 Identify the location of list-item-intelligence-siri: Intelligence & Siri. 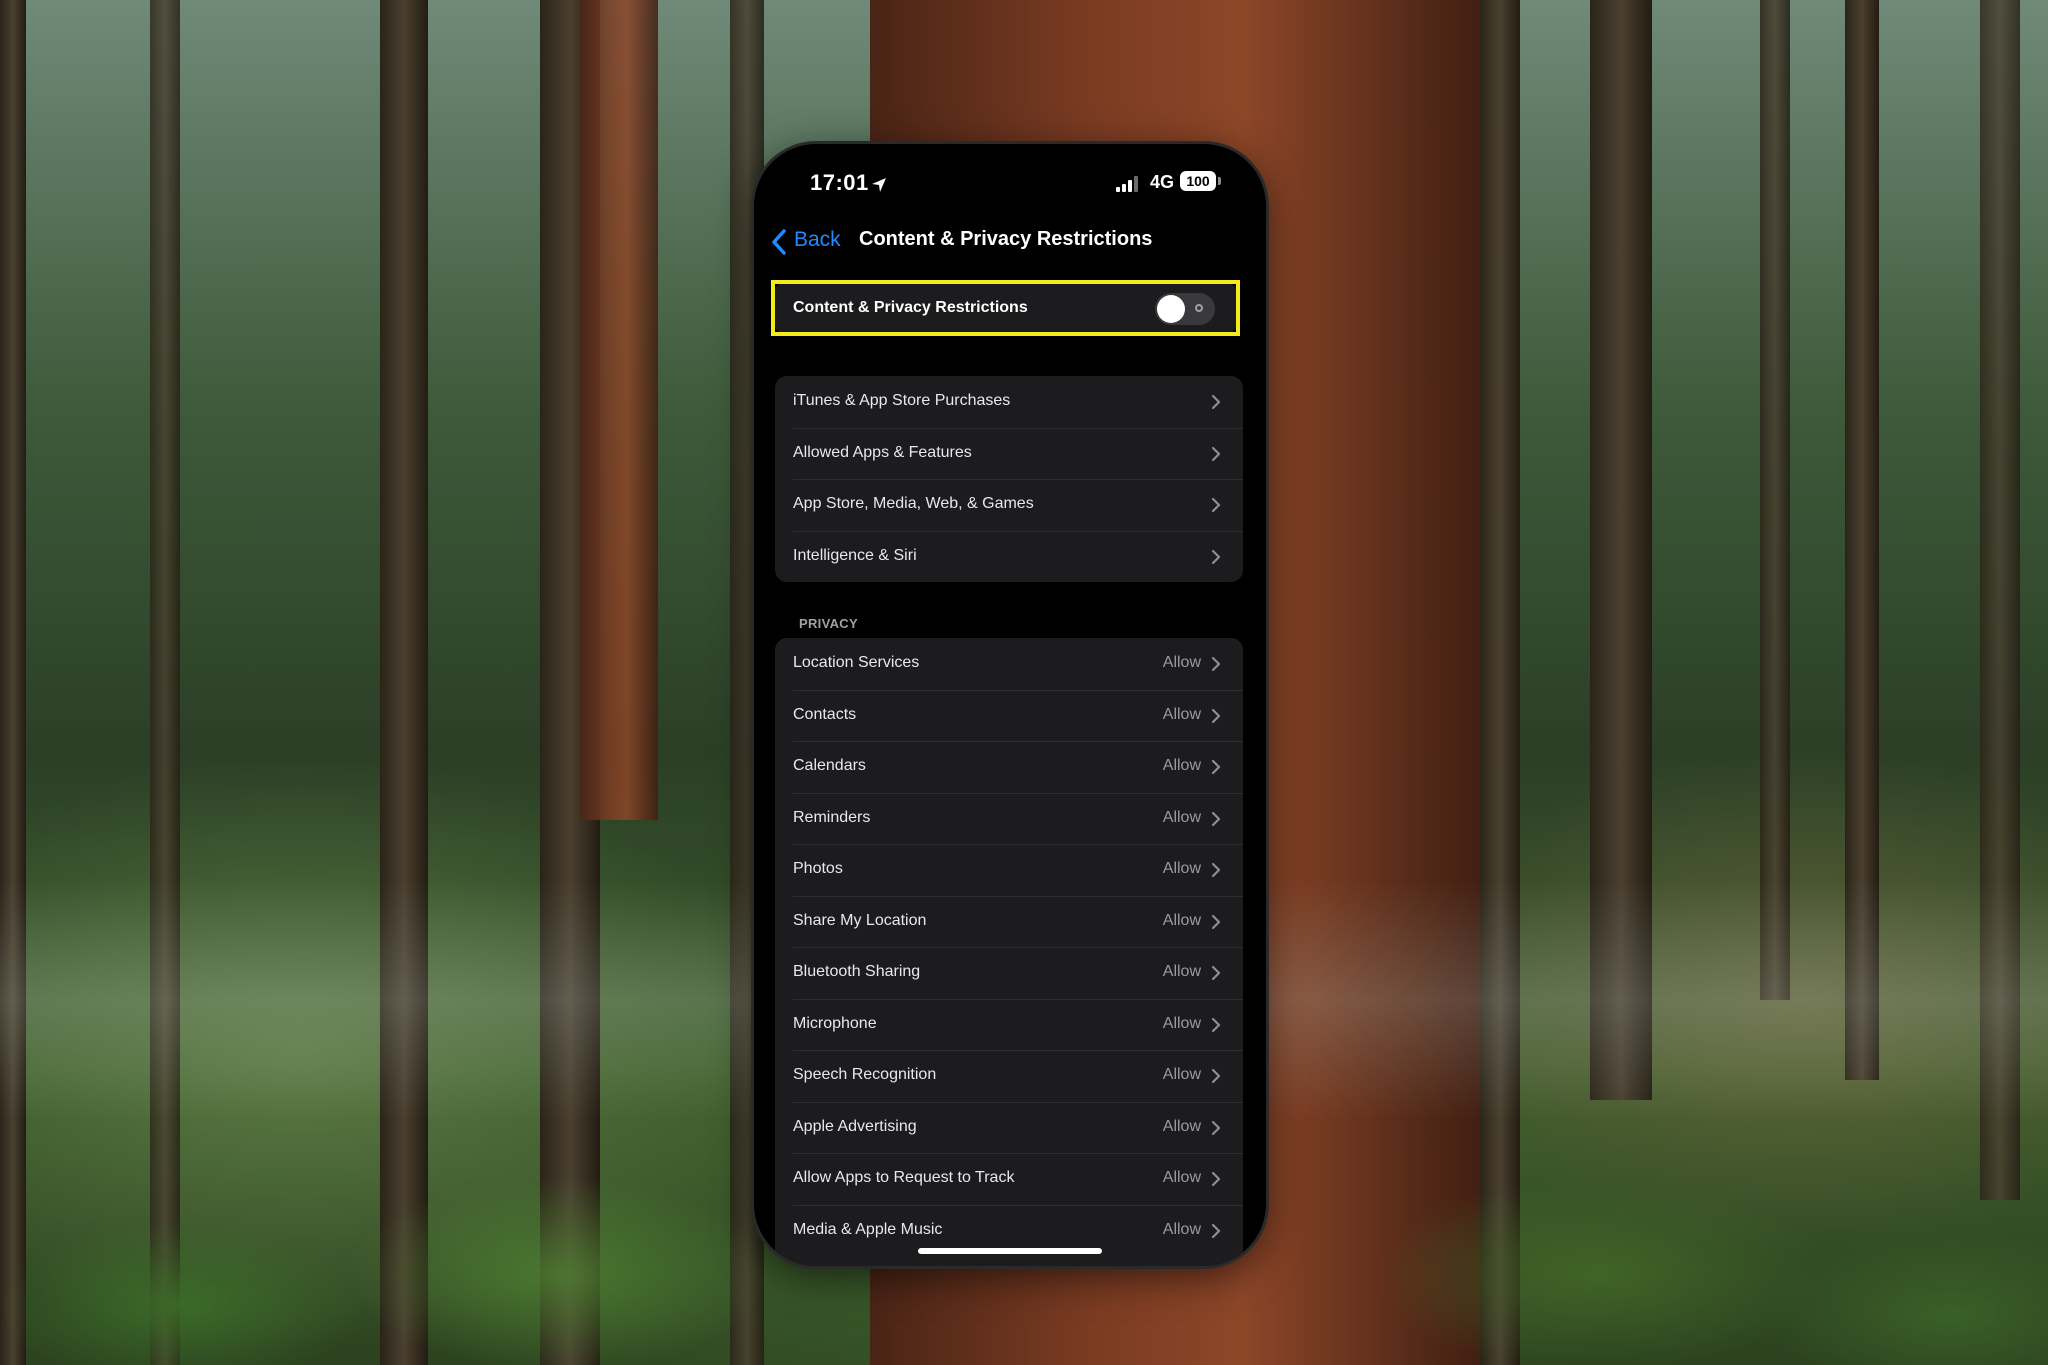
(1009, 556).